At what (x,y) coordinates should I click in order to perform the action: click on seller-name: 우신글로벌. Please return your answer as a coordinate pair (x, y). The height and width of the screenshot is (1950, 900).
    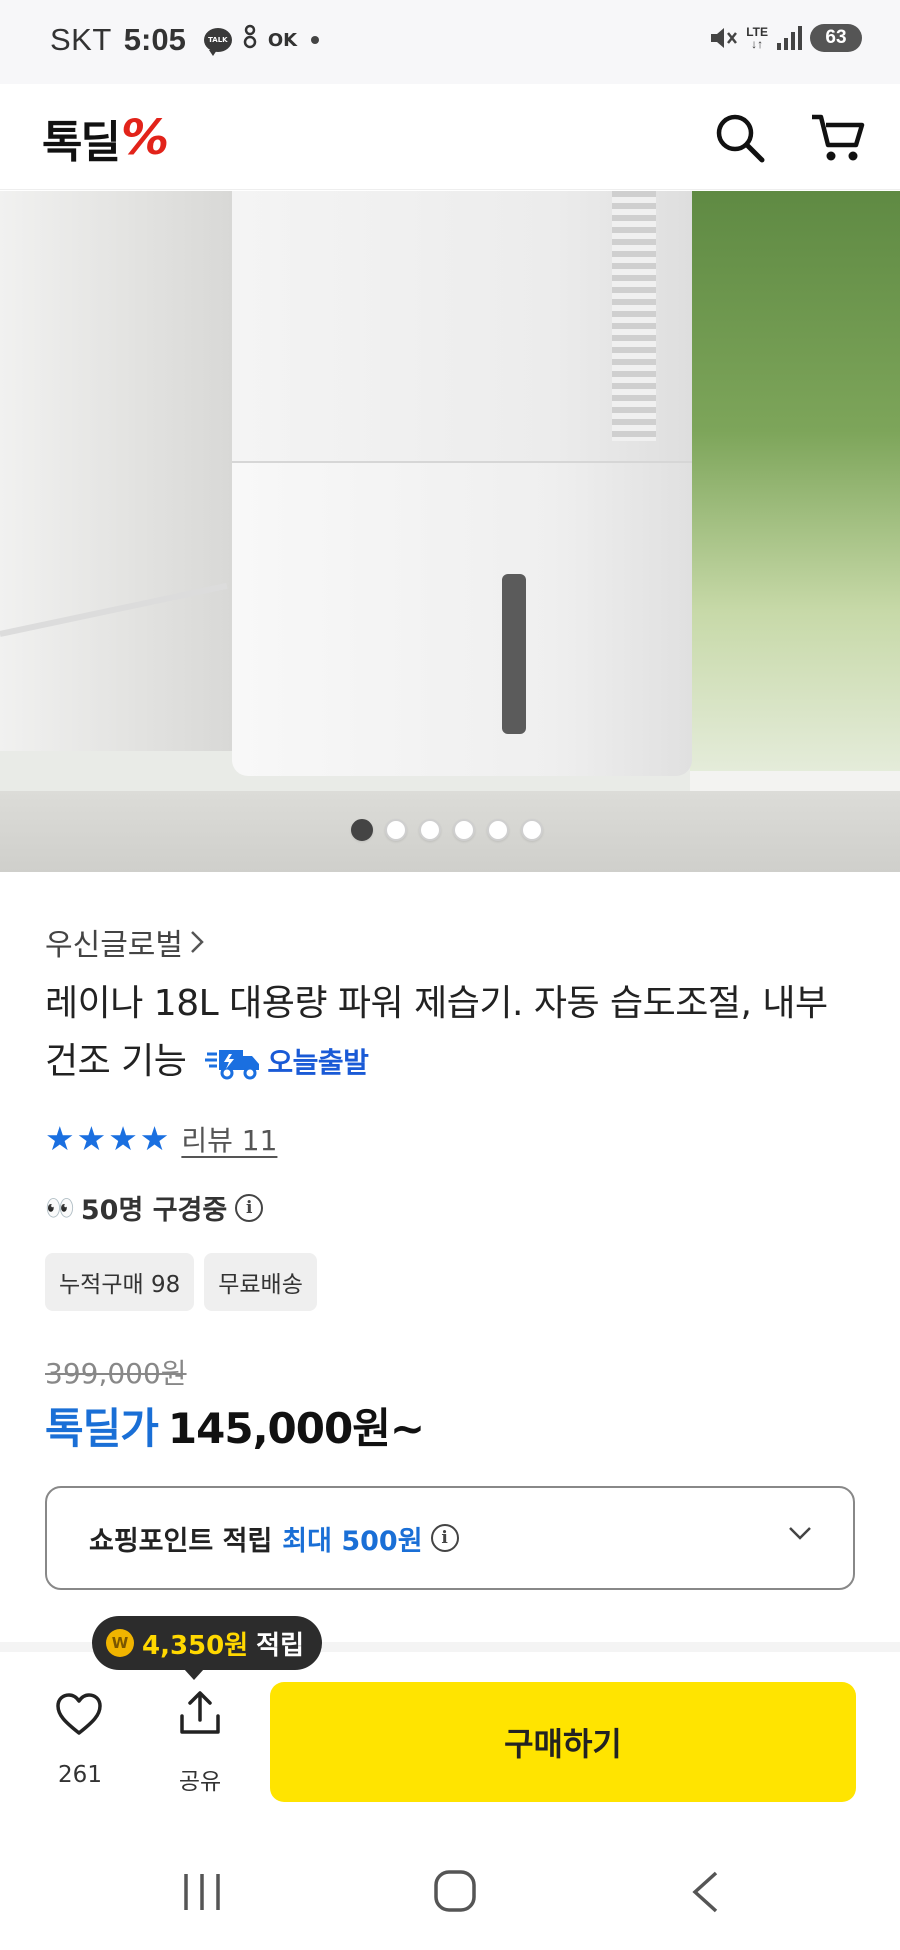
    Looking at the image, I should click on (114, 945).